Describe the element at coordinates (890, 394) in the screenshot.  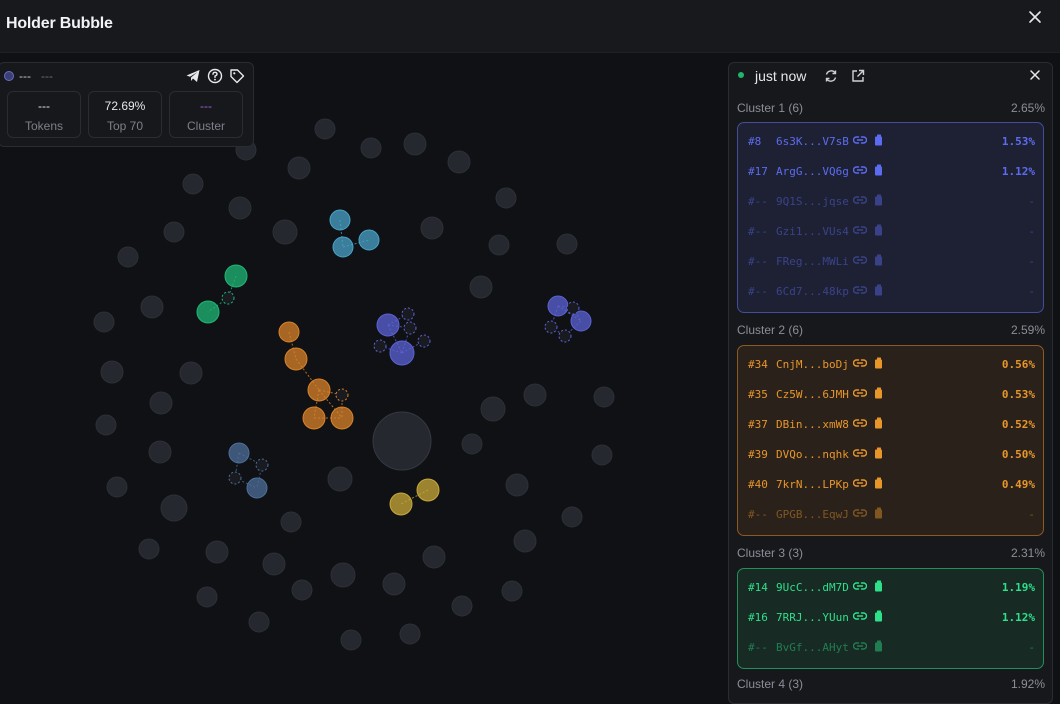
I see `holder-row: #35 Cz5W...6JMH 0.53%` at that location.